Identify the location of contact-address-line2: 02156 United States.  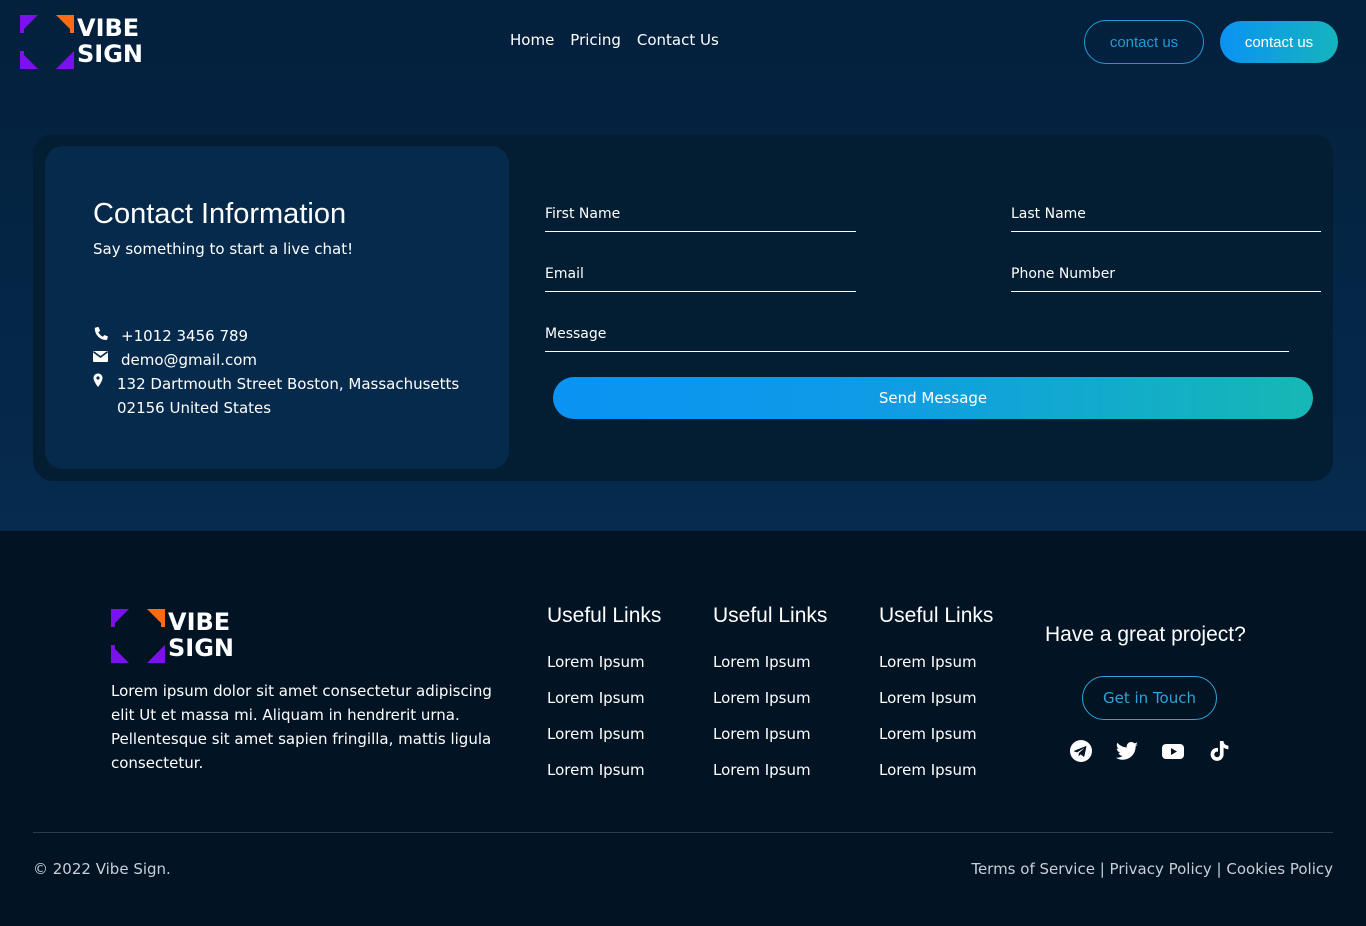
(194, 408).